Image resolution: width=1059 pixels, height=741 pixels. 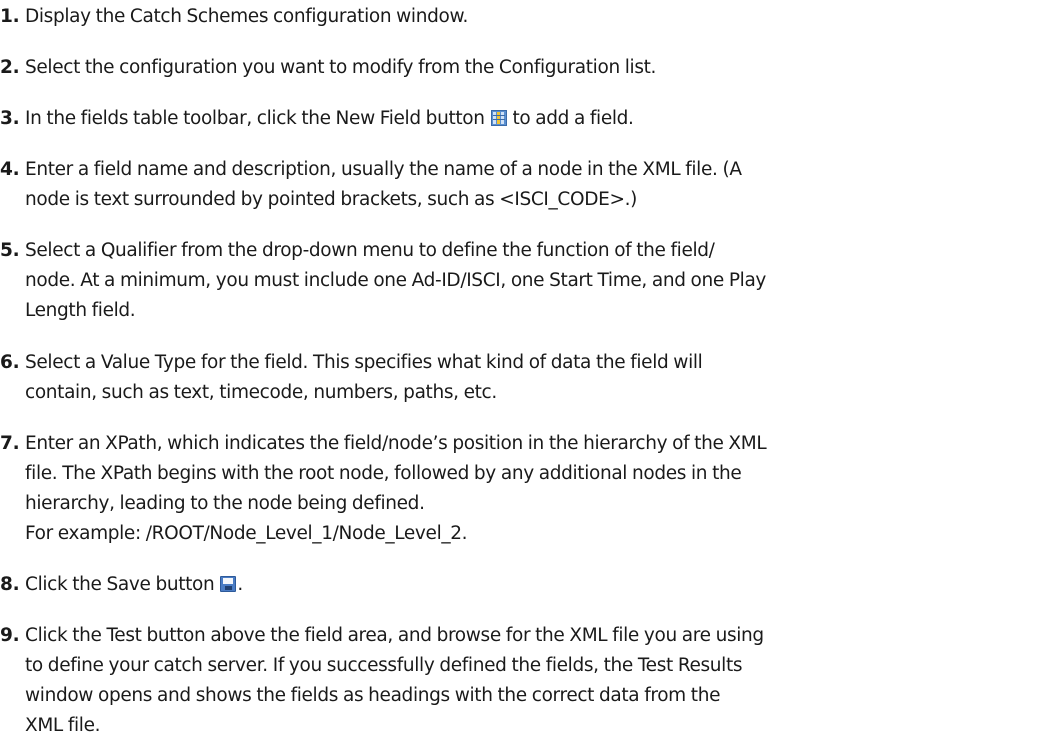 I want to click on step-text-after-icon: ., so click(x=240, y=584).